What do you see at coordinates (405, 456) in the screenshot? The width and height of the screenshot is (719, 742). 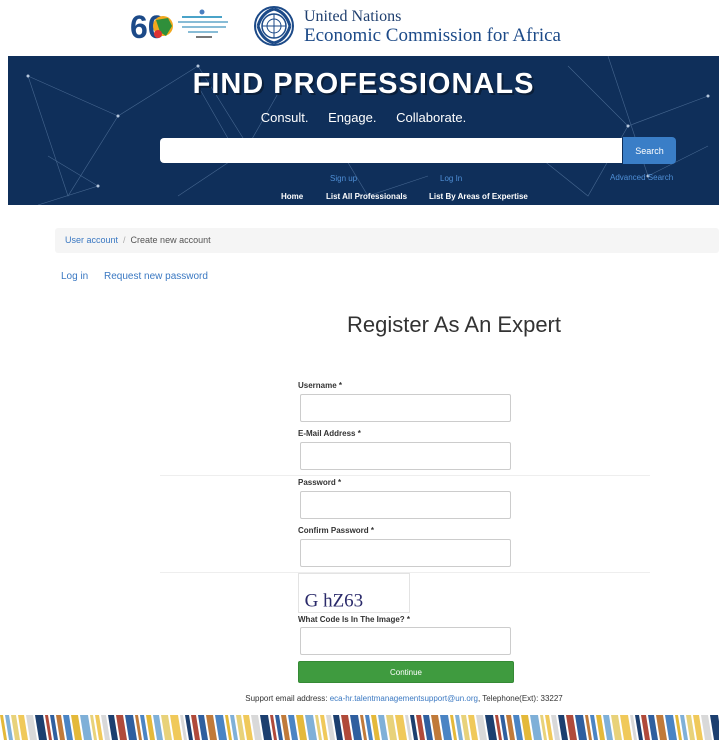 I see `email-field` at bounding box center [405, 456].